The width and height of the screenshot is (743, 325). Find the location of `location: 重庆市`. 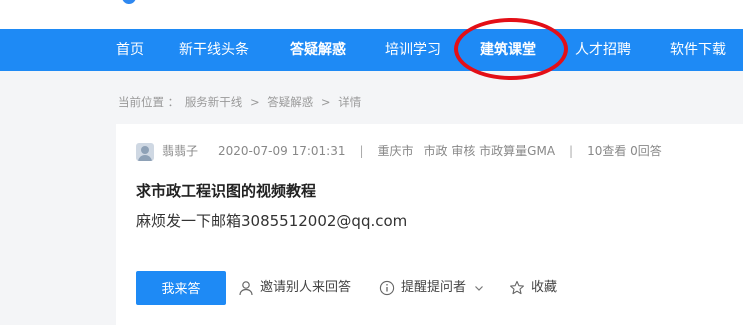

location: 重庆市 is located at coordinates (395, 151).